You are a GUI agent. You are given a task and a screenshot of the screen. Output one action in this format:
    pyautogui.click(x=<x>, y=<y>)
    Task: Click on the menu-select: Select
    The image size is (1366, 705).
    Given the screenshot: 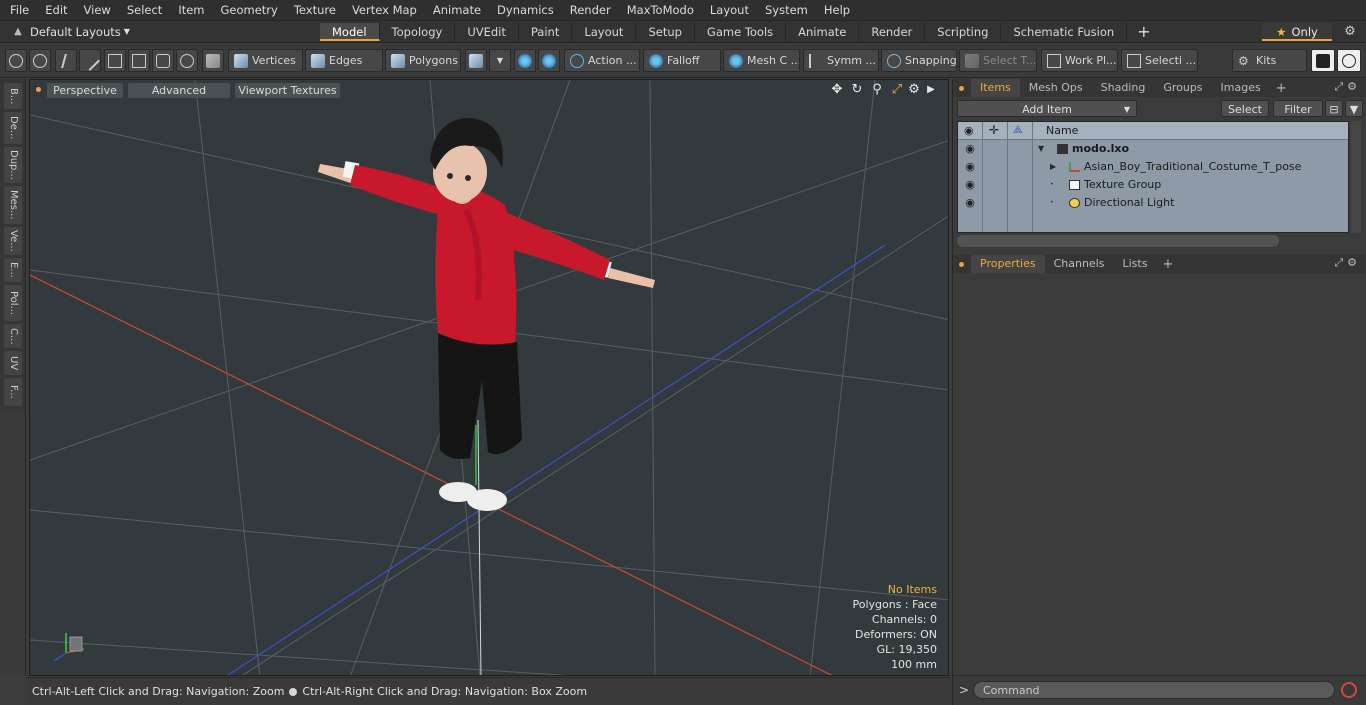 What is the action you would take?
    pyautogui.click(x=144, y=10)
    